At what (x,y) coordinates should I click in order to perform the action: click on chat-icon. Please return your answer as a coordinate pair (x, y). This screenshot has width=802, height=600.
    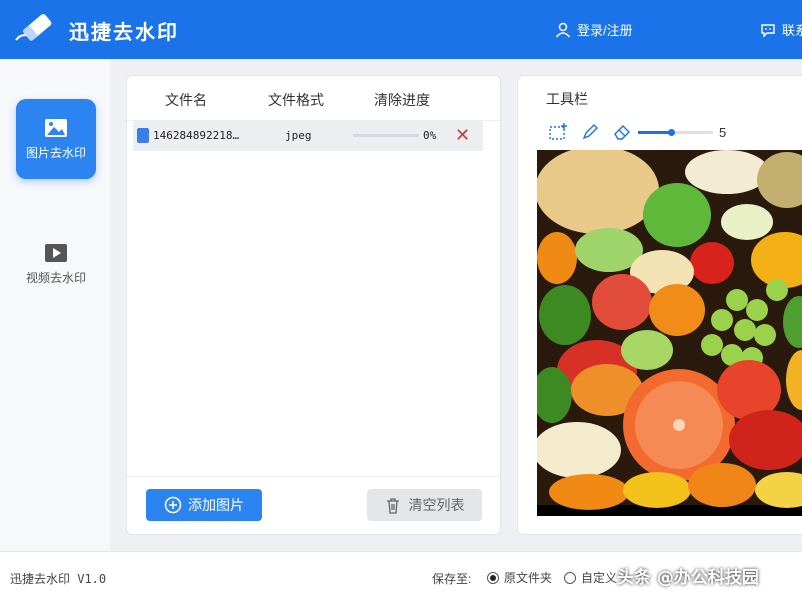
    Looking at the image, I should click on (768, 30).